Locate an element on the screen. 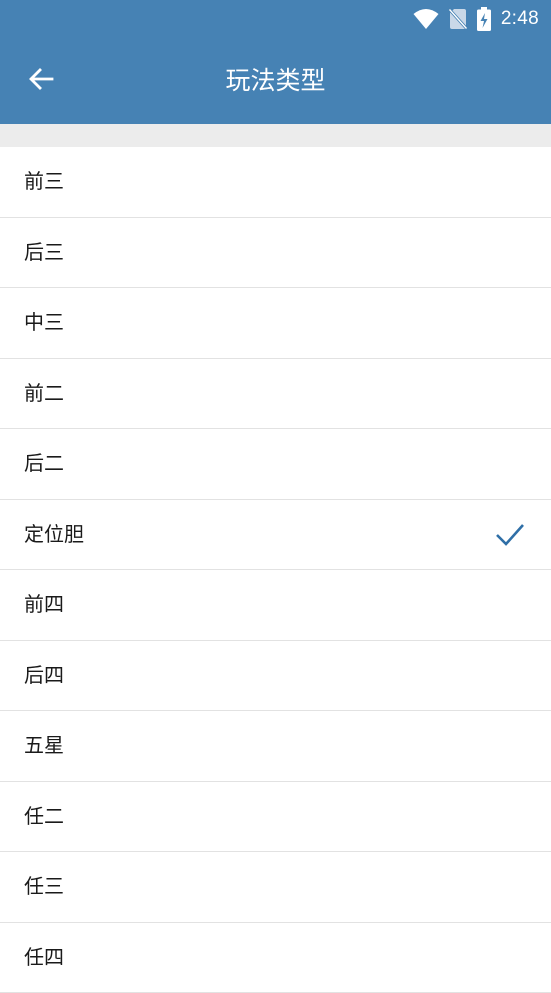  list-item: 任四 is located at coordinates (275, 958).